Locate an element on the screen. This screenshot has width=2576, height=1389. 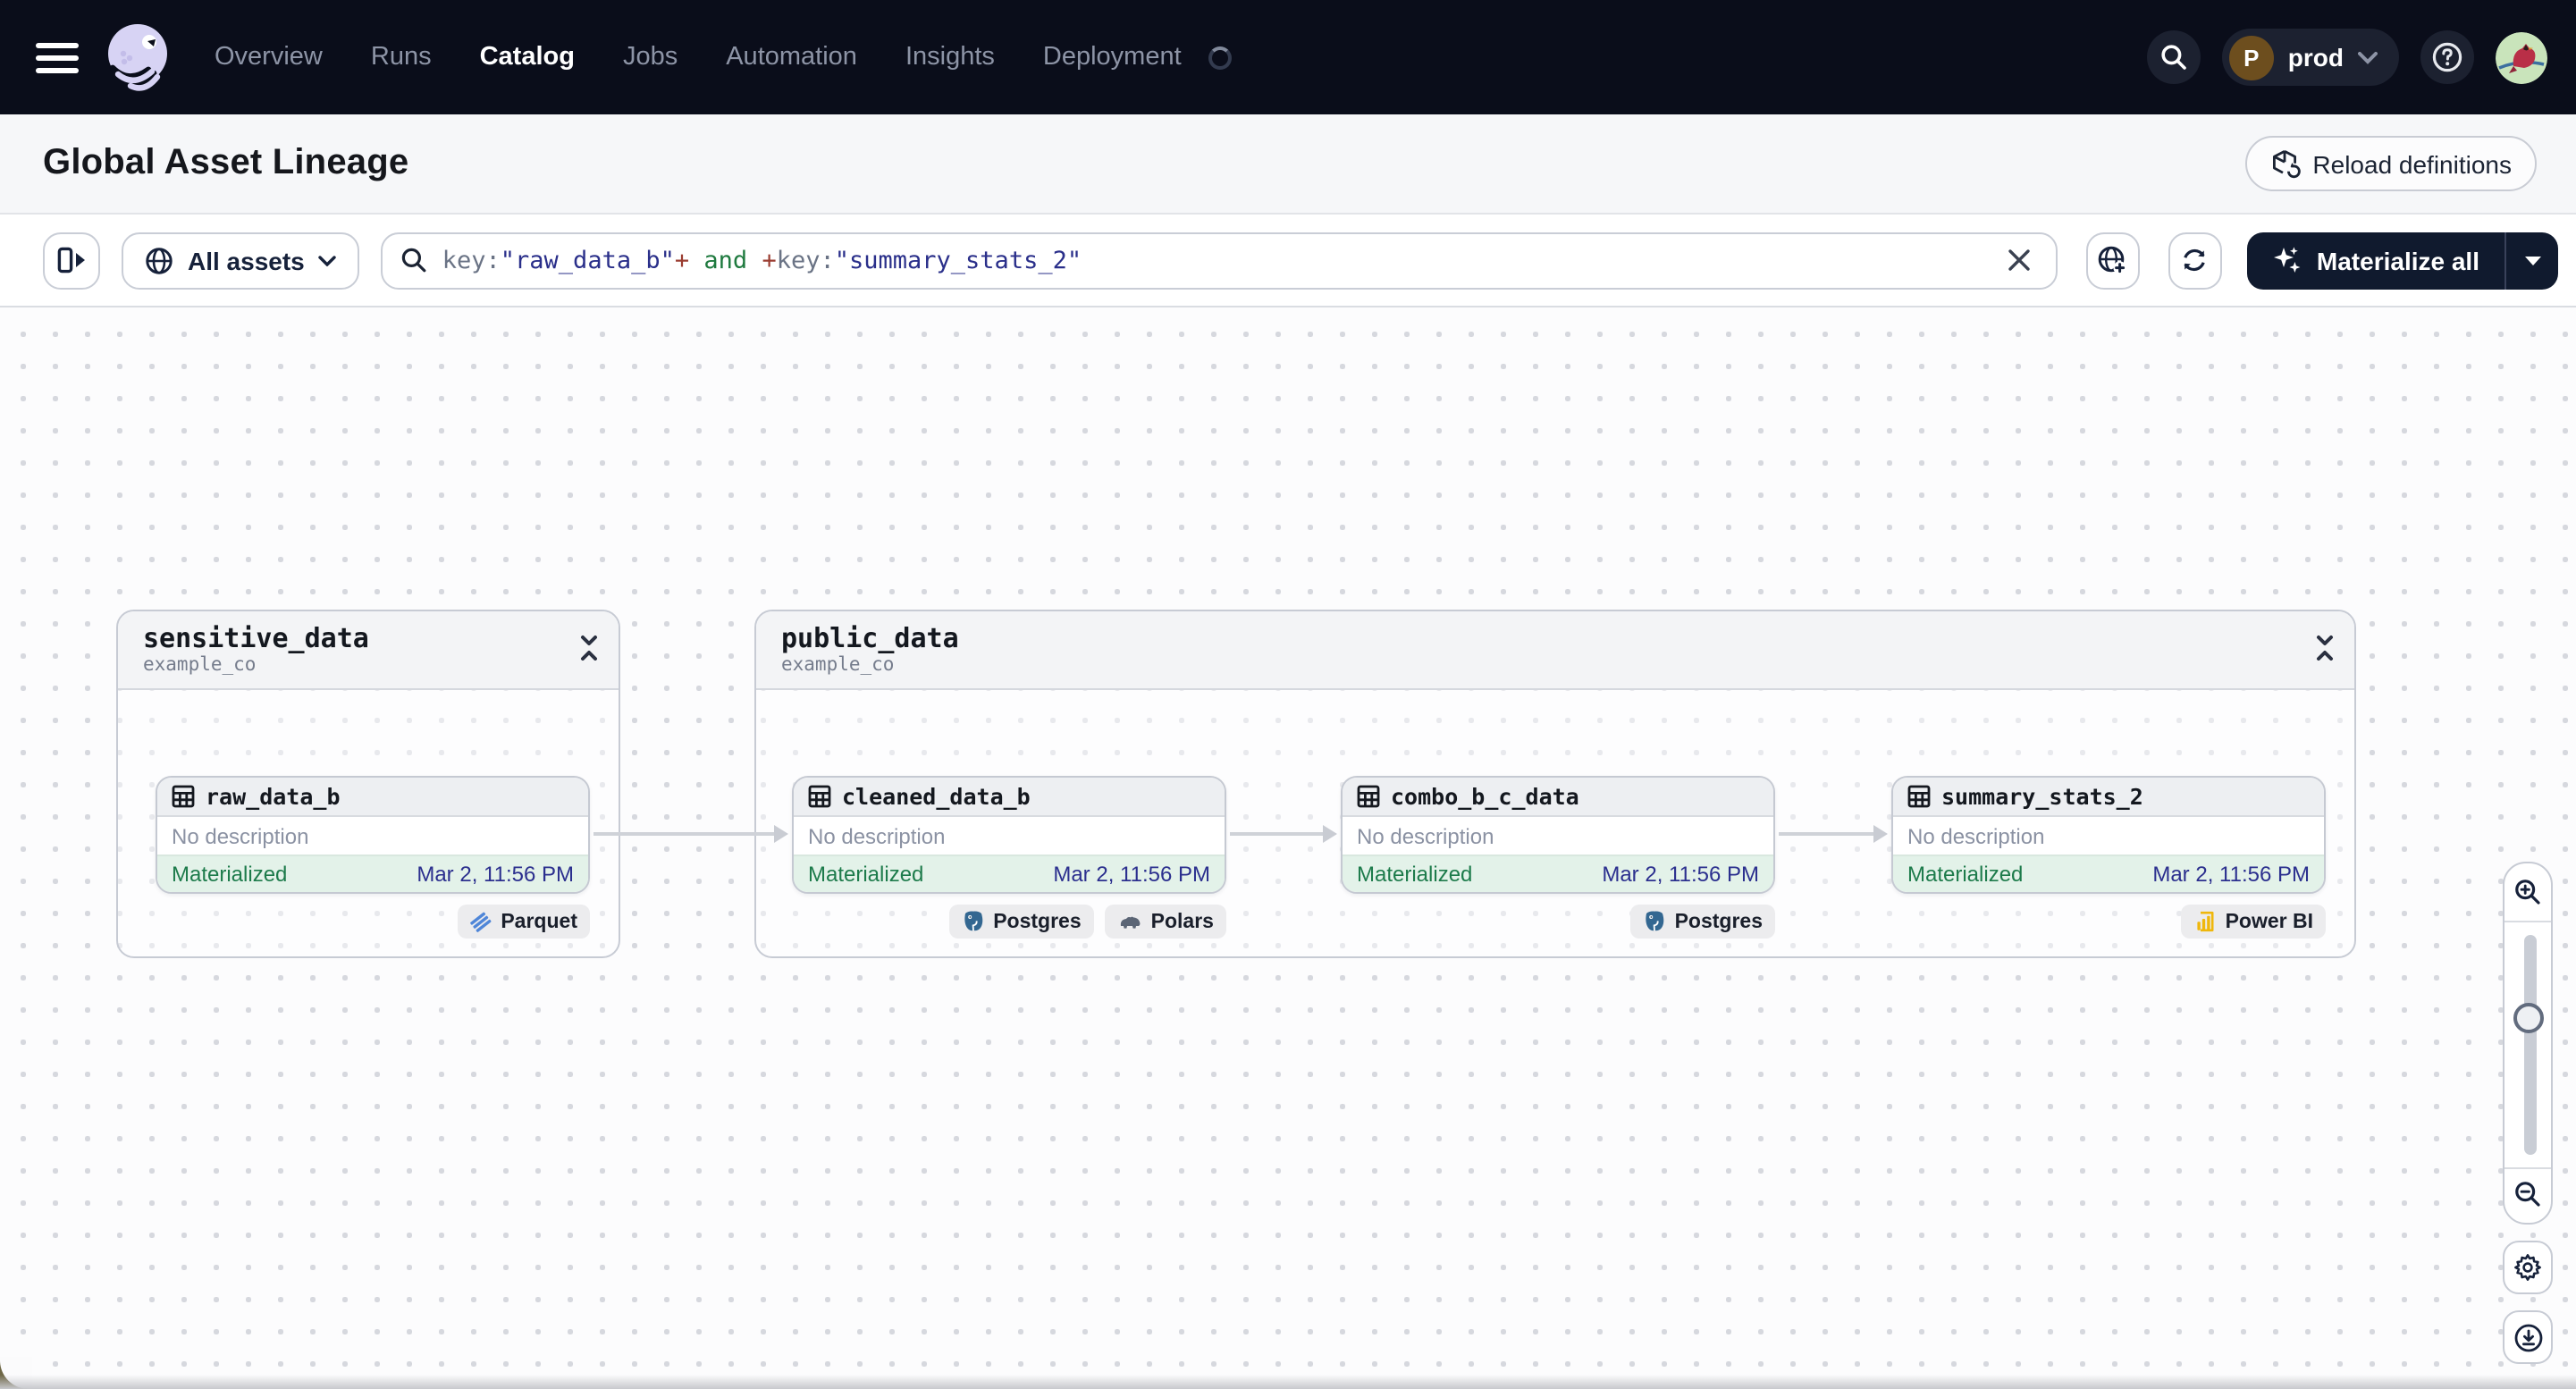
open-left-panel-button is located at coordinates (71, 260).